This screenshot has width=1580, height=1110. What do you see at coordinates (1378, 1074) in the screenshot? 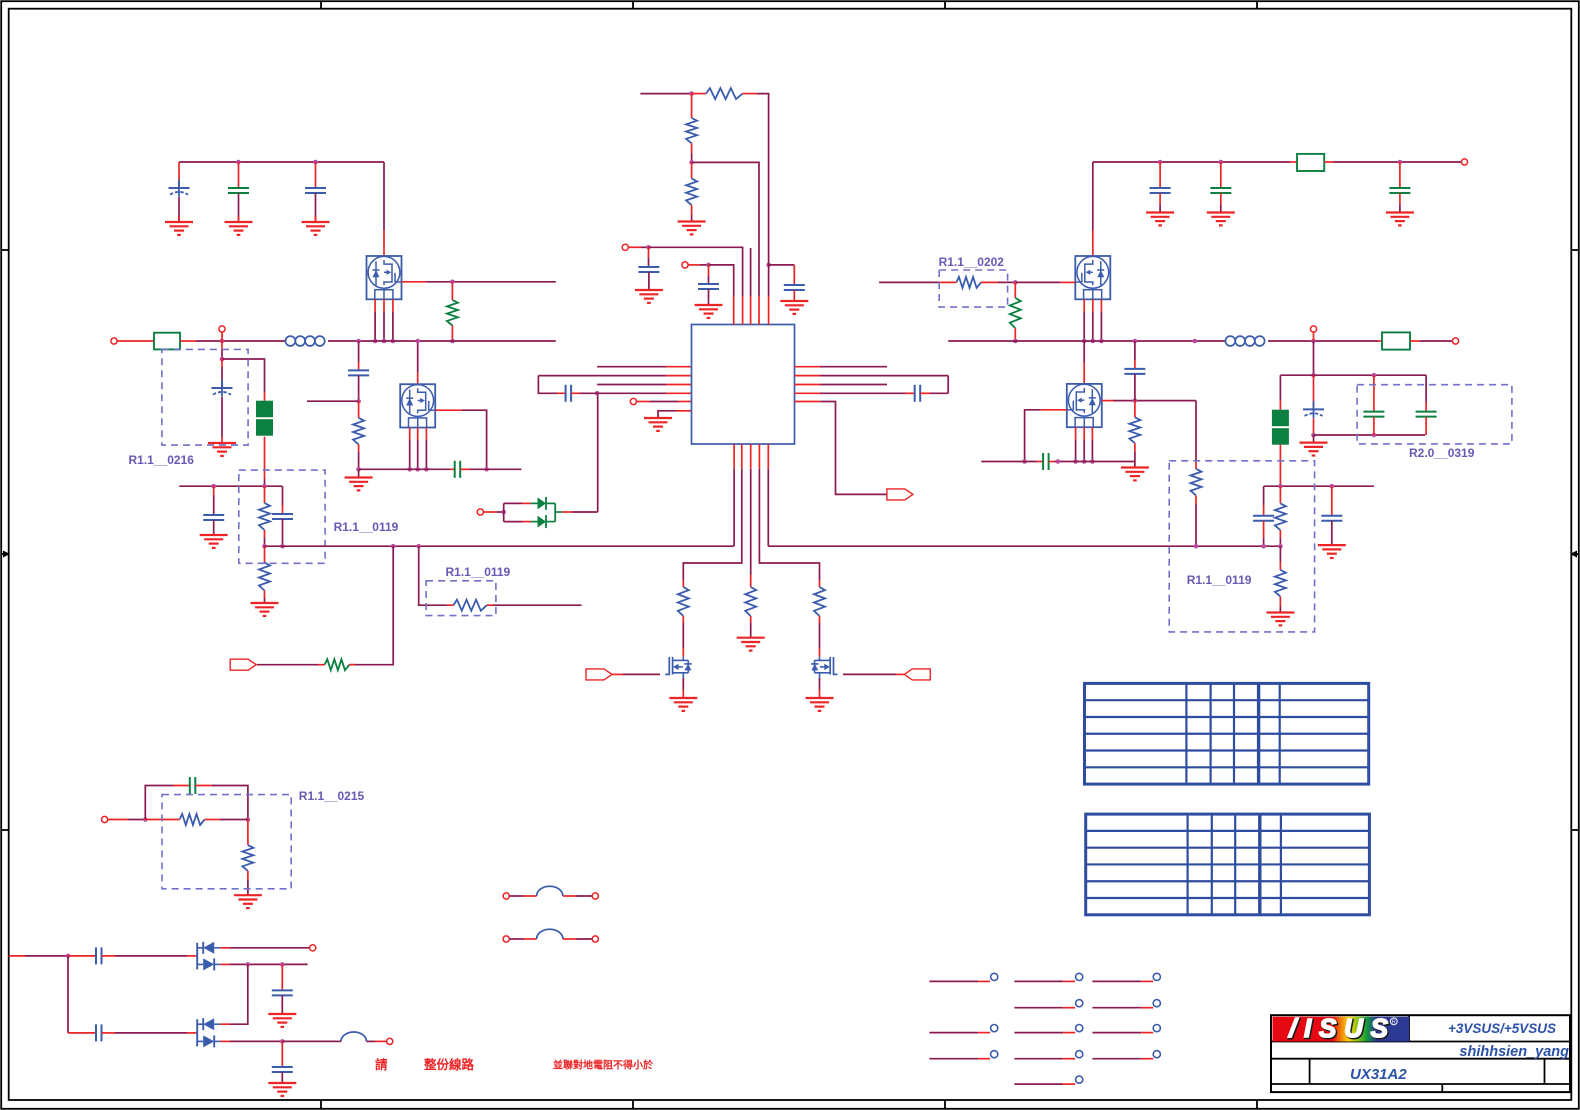
I see `svg-text: UX31A2` at bounding box center [1378, 1074].